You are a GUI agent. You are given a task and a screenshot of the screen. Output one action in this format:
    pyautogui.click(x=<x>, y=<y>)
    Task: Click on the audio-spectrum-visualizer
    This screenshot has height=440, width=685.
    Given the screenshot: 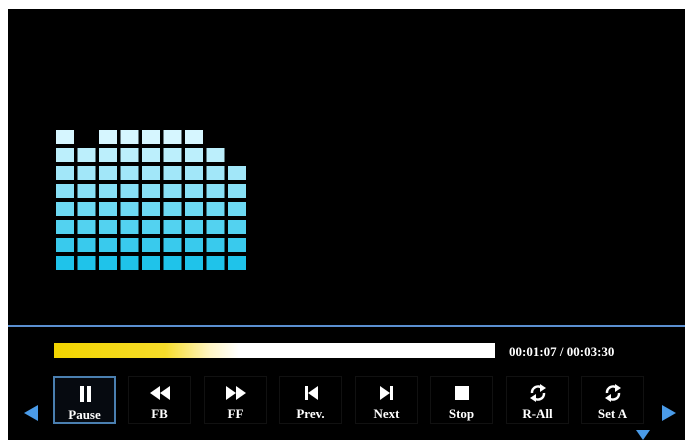 What is the action you would take?
    pyautogui.click(x=151, y=200)
    